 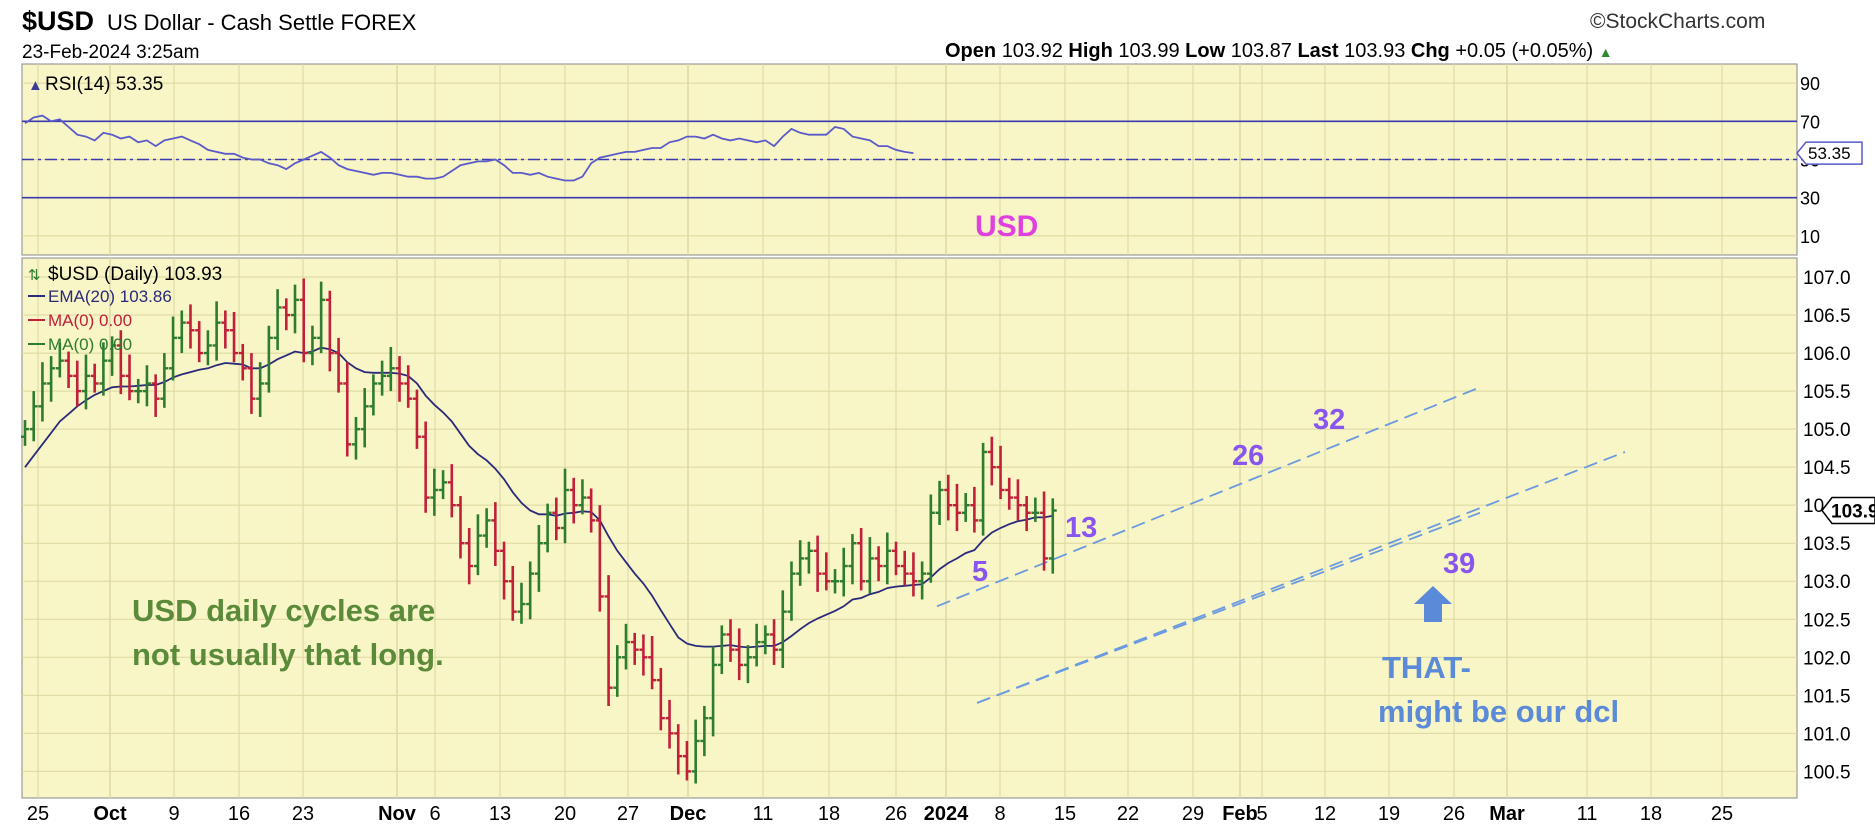 What do you see at coordinates (1810, 84) in the screenshot?
I see `rsi-tick-label: 90` at bounding box center [1810, 84].